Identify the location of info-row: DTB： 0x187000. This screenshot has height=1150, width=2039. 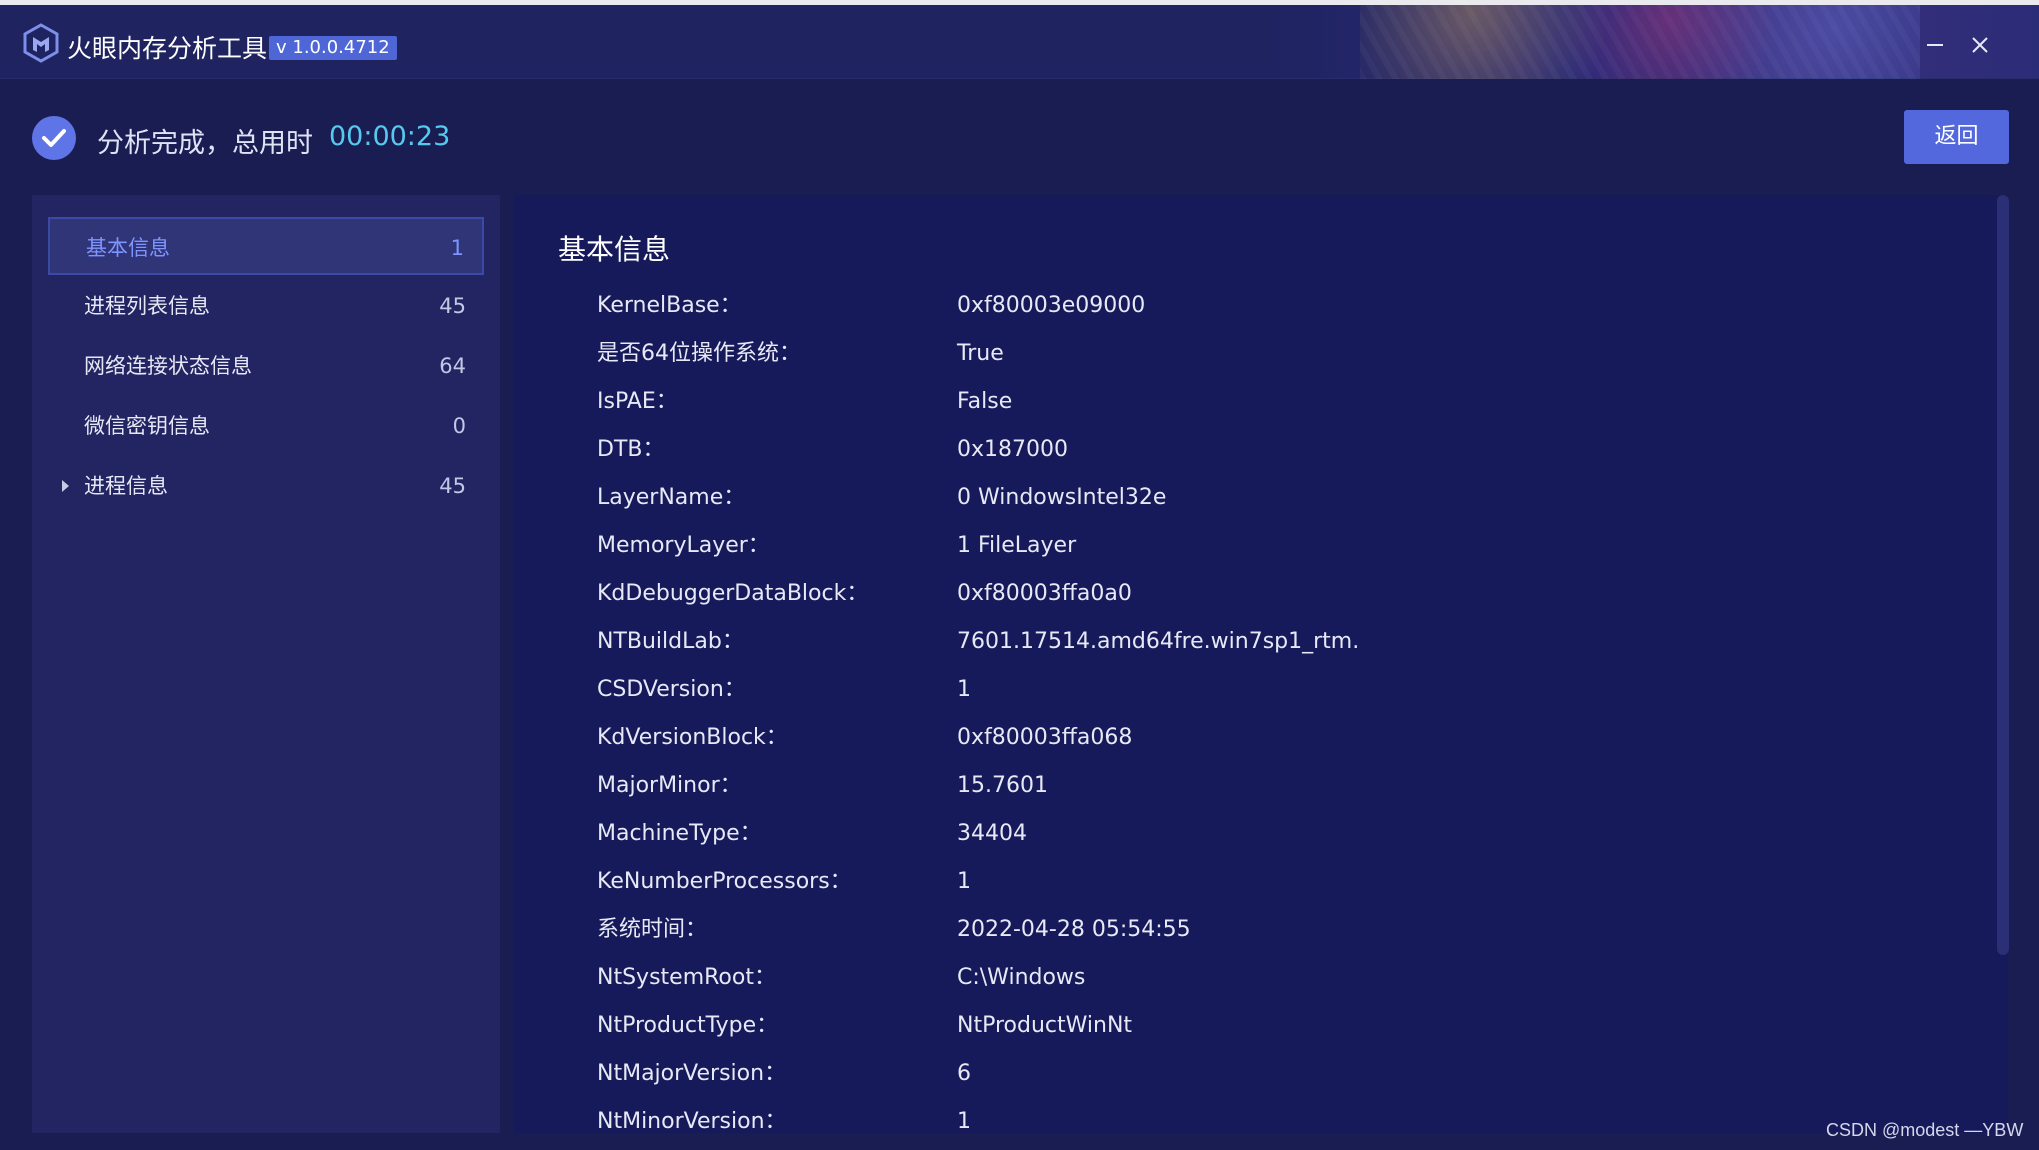
(1214, 450).